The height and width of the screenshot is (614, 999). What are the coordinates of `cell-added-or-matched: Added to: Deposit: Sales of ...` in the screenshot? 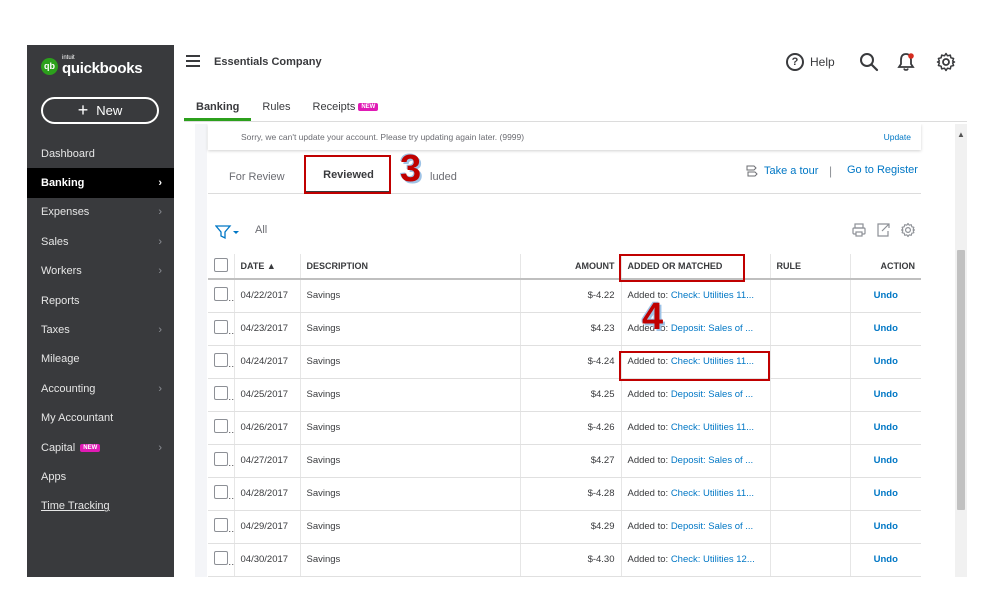 It's located at (696, 527).